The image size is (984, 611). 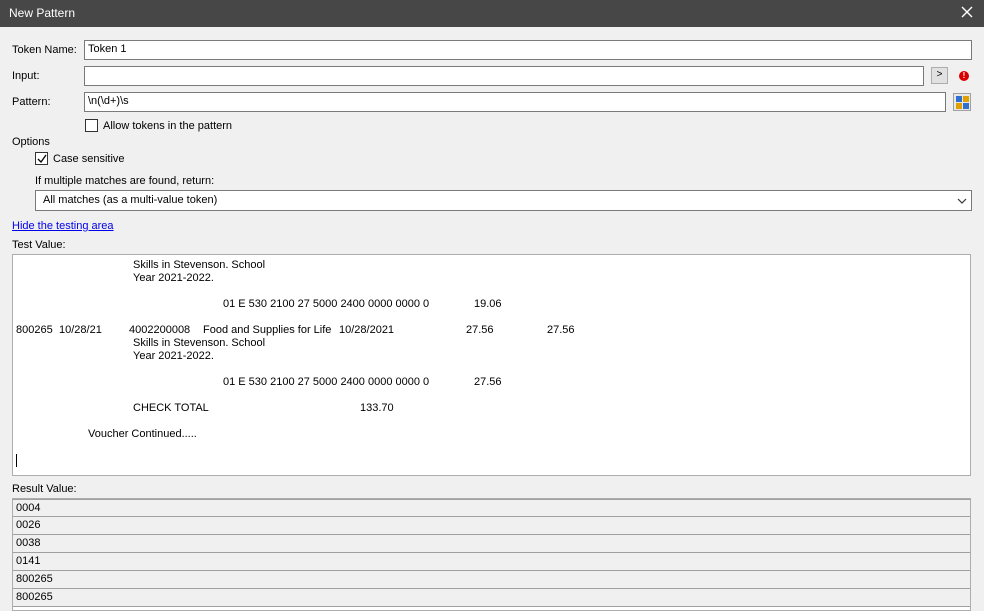 I want to click on test-line: 133.70, so click(x=377, y=408).